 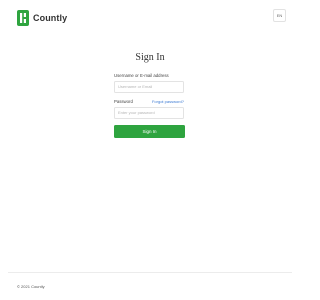 I want to click on brand-logo: Countly, so click(x=42, y=18).